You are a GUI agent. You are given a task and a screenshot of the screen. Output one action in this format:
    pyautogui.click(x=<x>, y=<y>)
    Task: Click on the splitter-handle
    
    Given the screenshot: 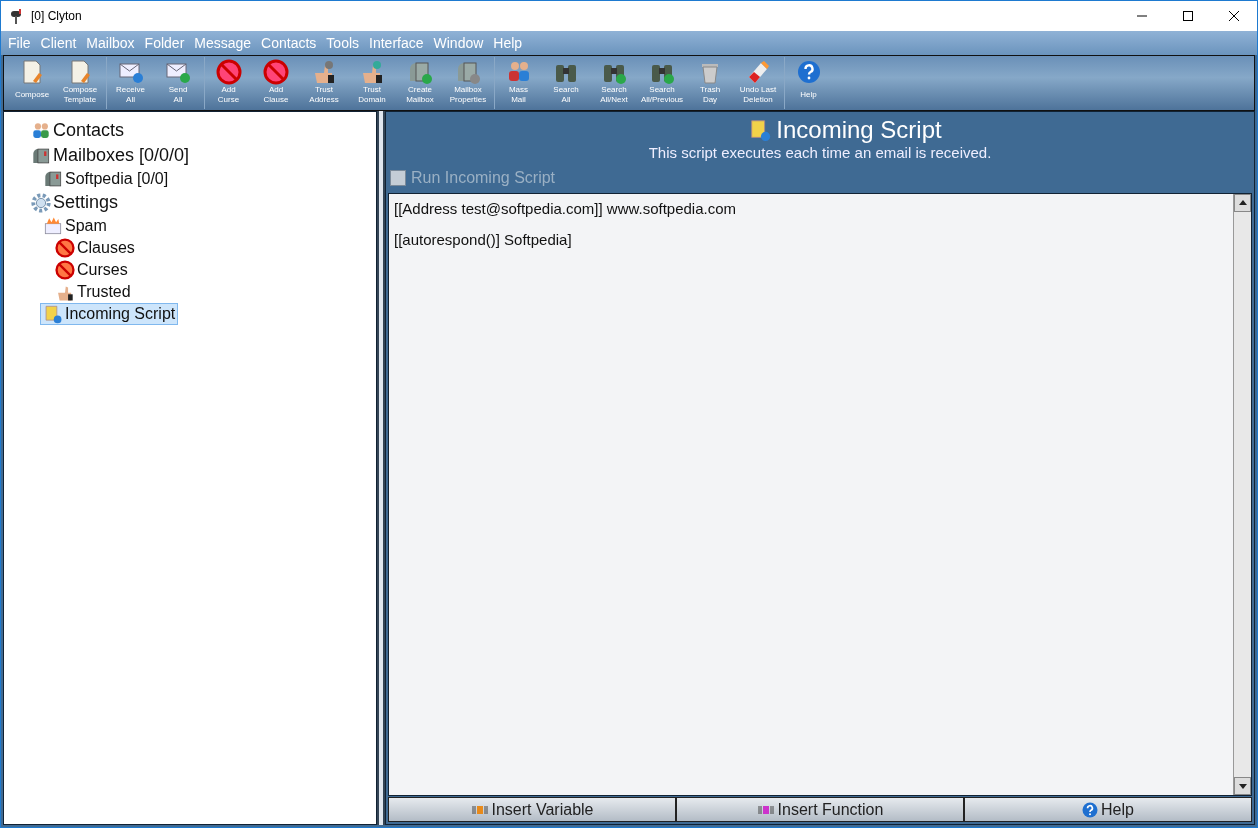 What is the action you would take?
    pyautogui.click(x=381, y=468)
    